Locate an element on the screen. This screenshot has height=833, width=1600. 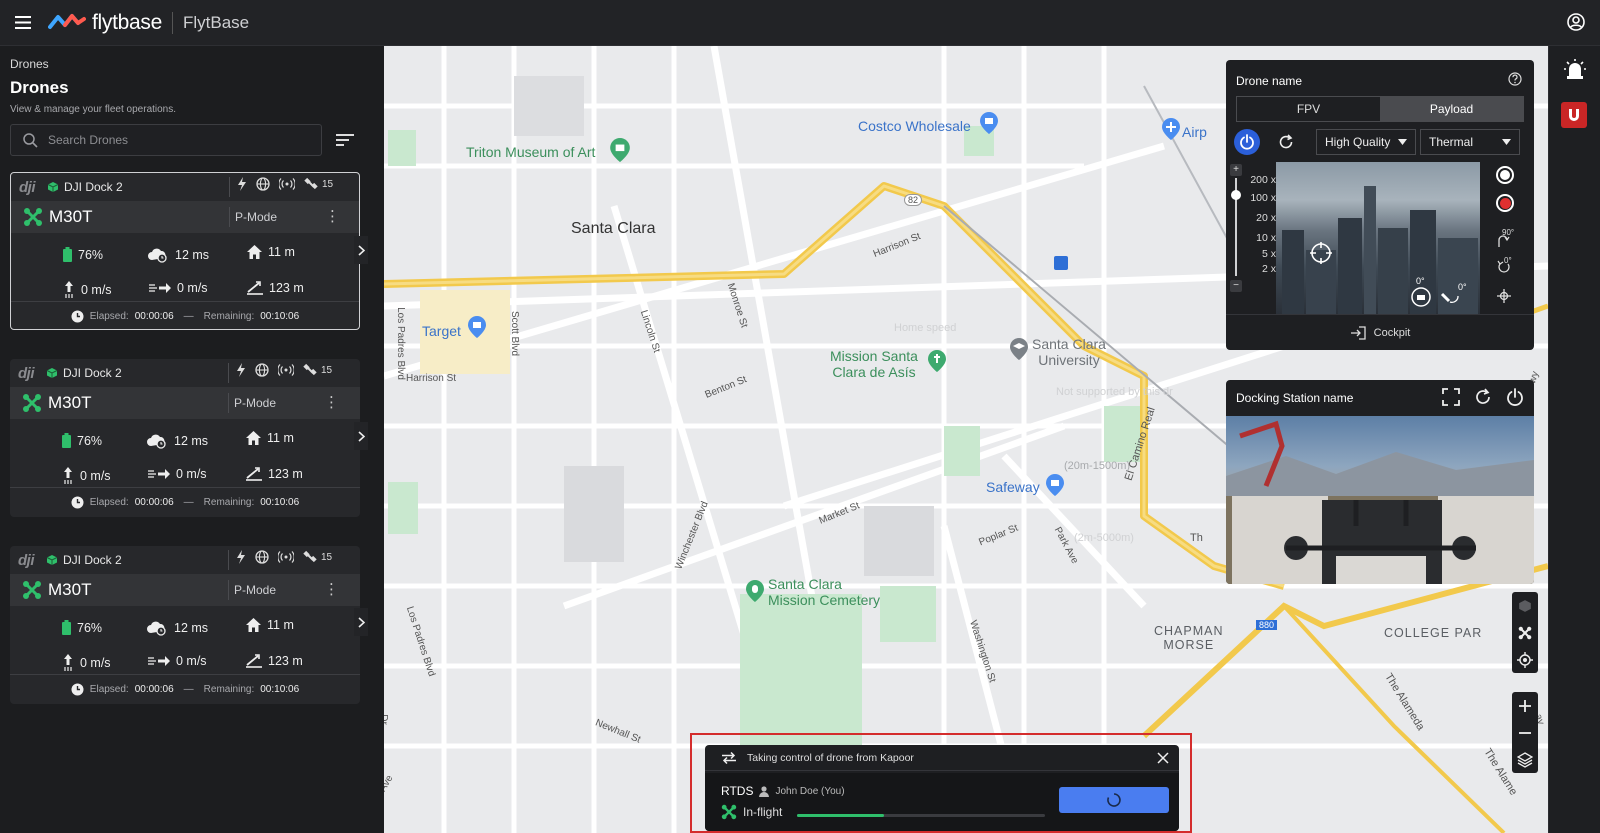
map-poi-university: Santa Clara University is located at coordinates (1069, 352).